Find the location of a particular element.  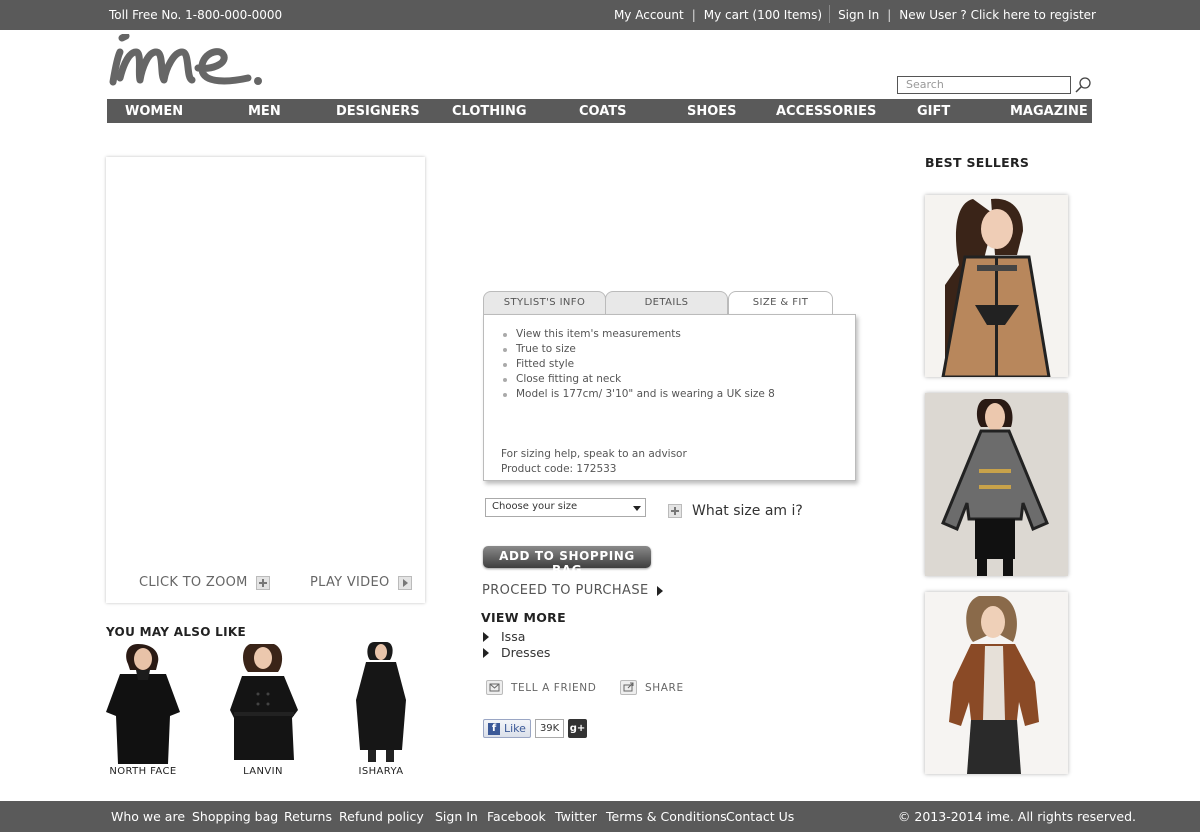

my-account-link: My Account is located at coordinates (649, 15).